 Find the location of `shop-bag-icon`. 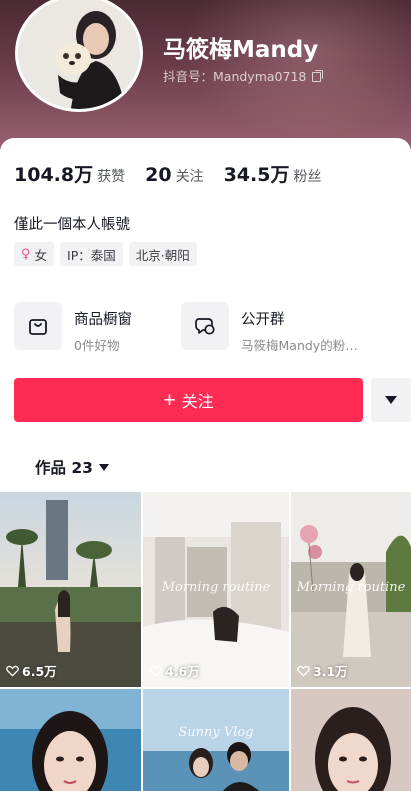

shop-bag-icon is located at coordinates (38, 326).